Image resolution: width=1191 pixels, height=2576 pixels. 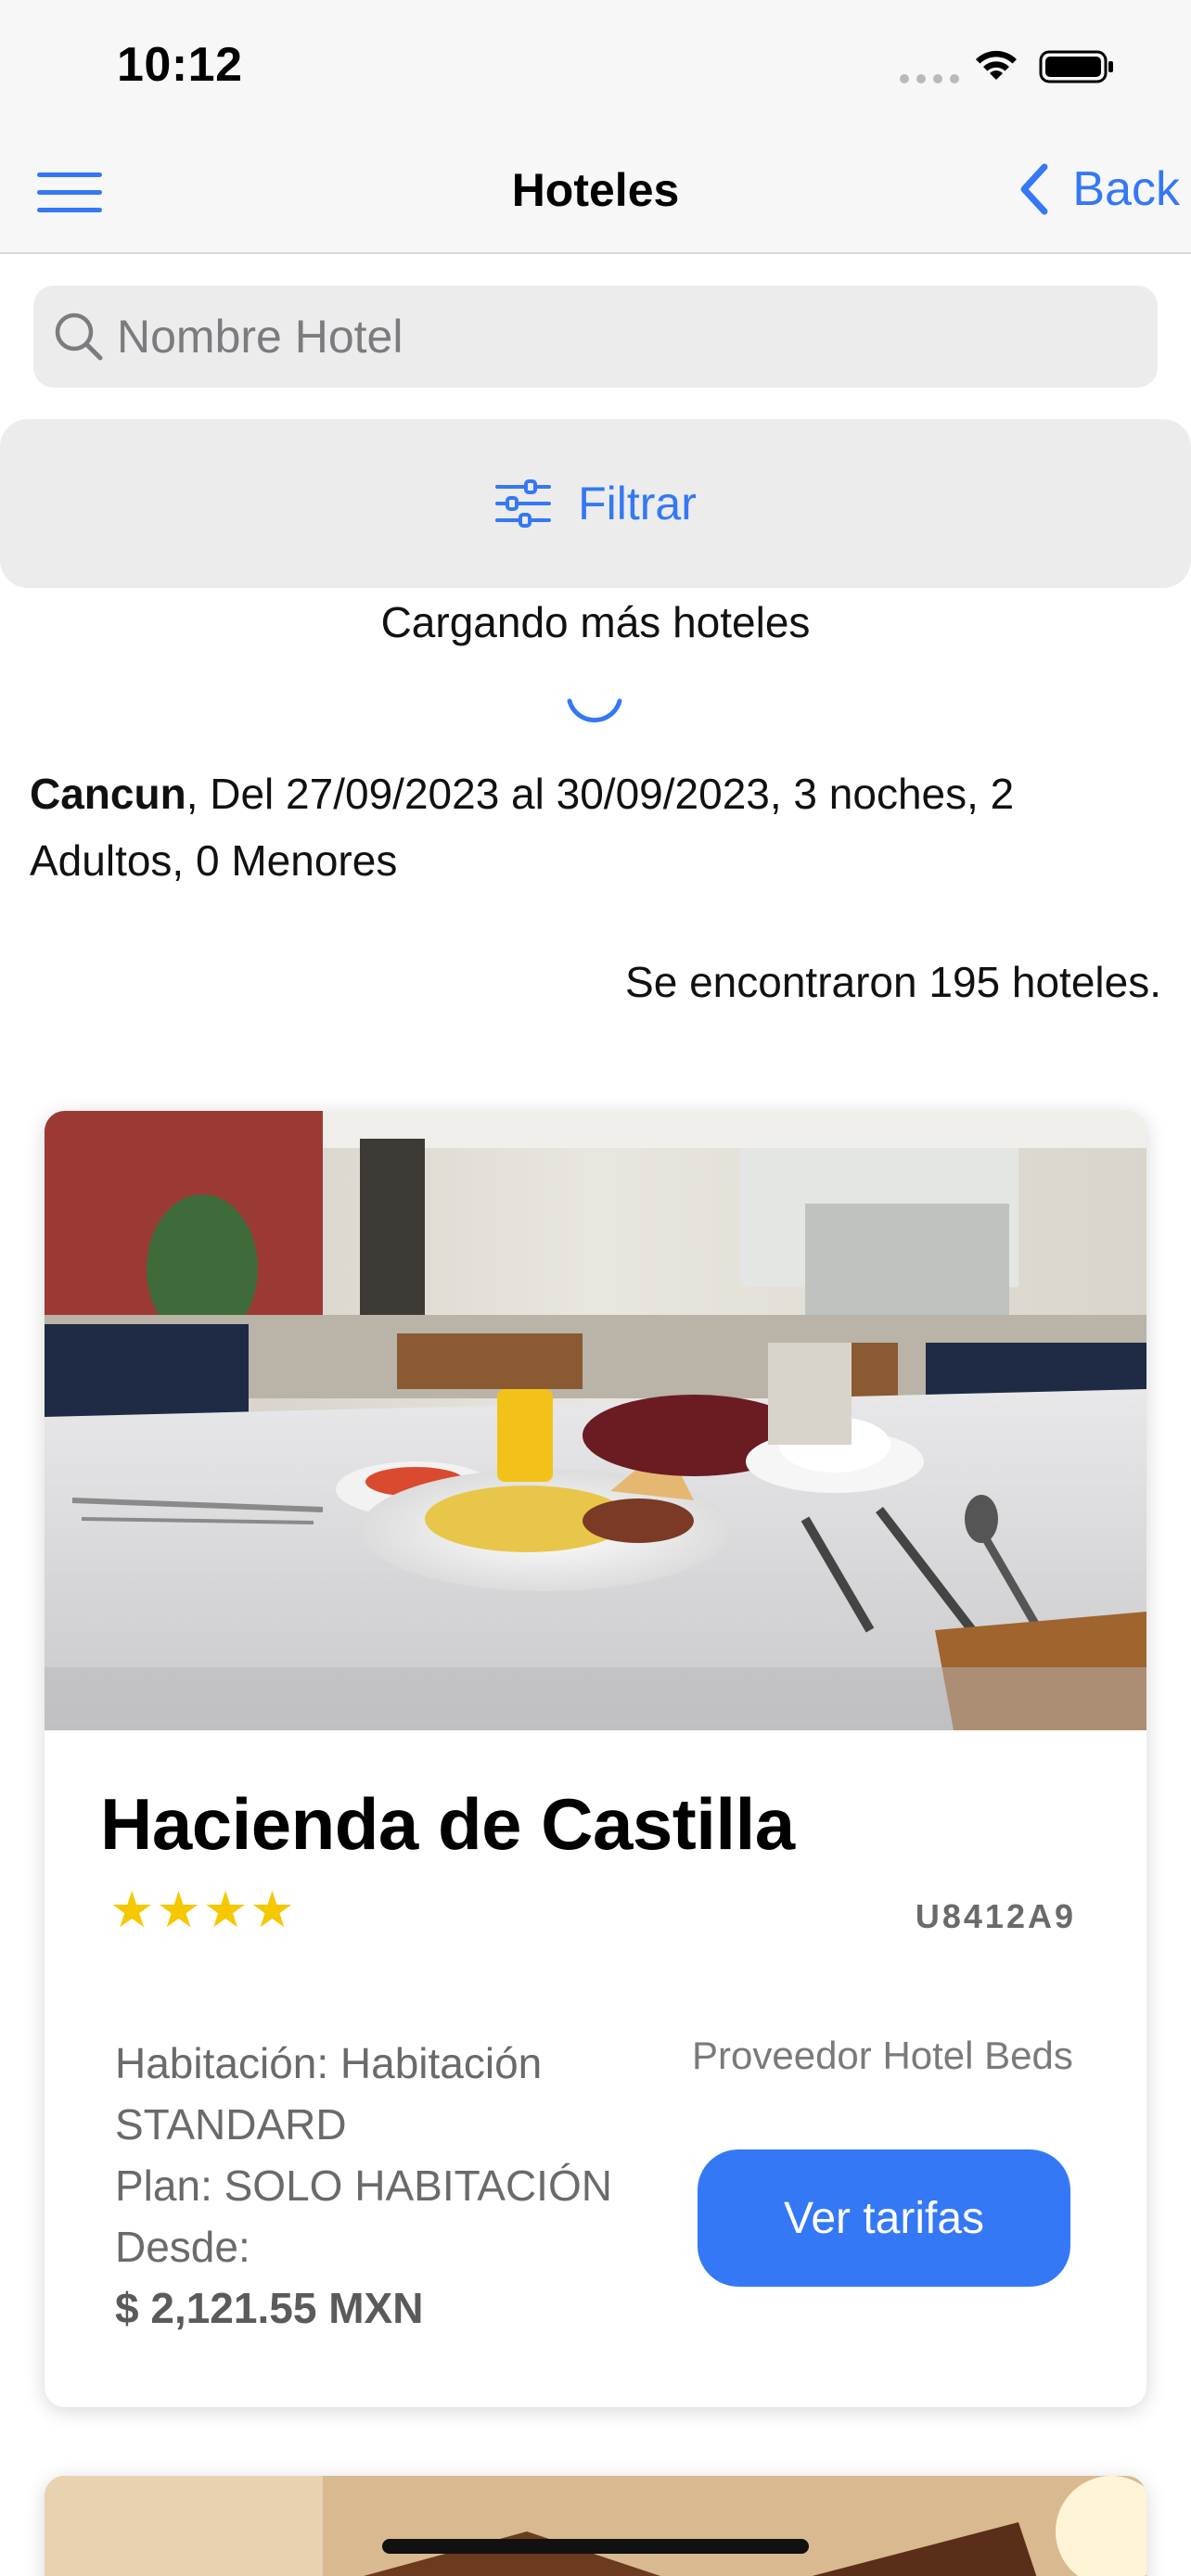 I want to click on filter-button: Filtrar, so click(x=595, y=503).